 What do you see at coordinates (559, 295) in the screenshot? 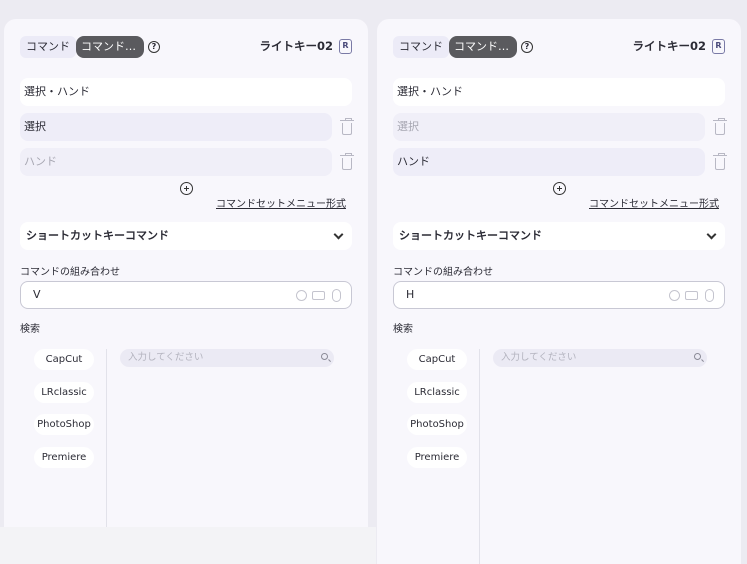
I see `combo-input: H` at bounding box center [559, 295].